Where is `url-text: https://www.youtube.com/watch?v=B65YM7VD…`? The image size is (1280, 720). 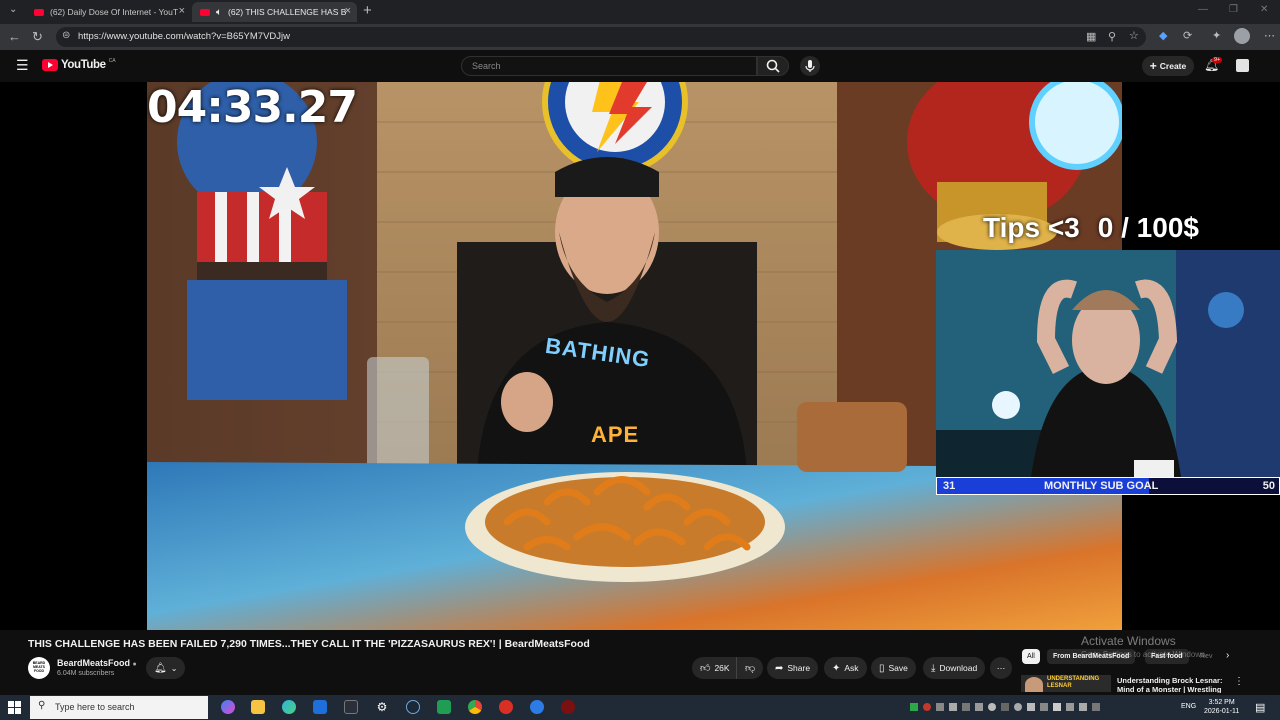 url-text: https://www.youtube.com/watch?v=B65YM7VD… is located at coordinates (184, 36).